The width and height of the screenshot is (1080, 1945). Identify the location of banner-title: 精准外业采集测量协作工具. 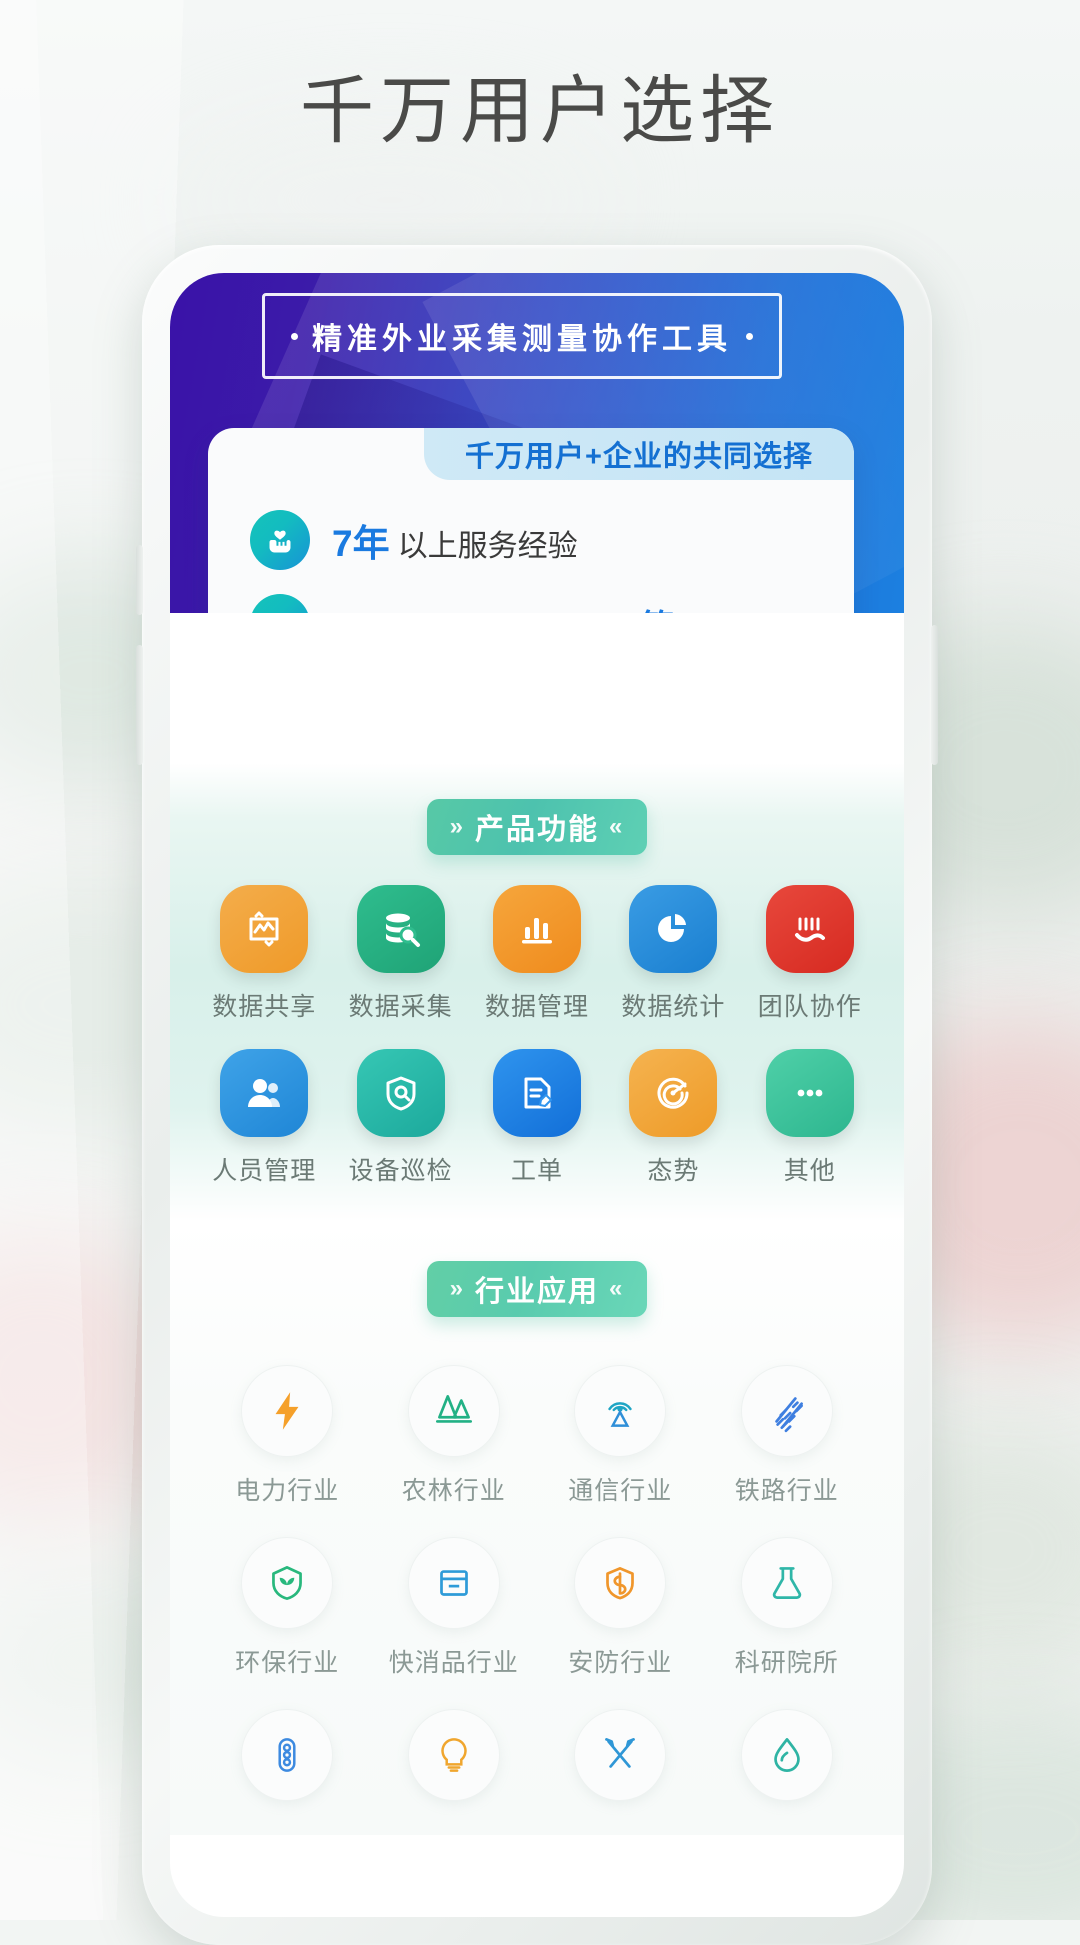
(522, 339).